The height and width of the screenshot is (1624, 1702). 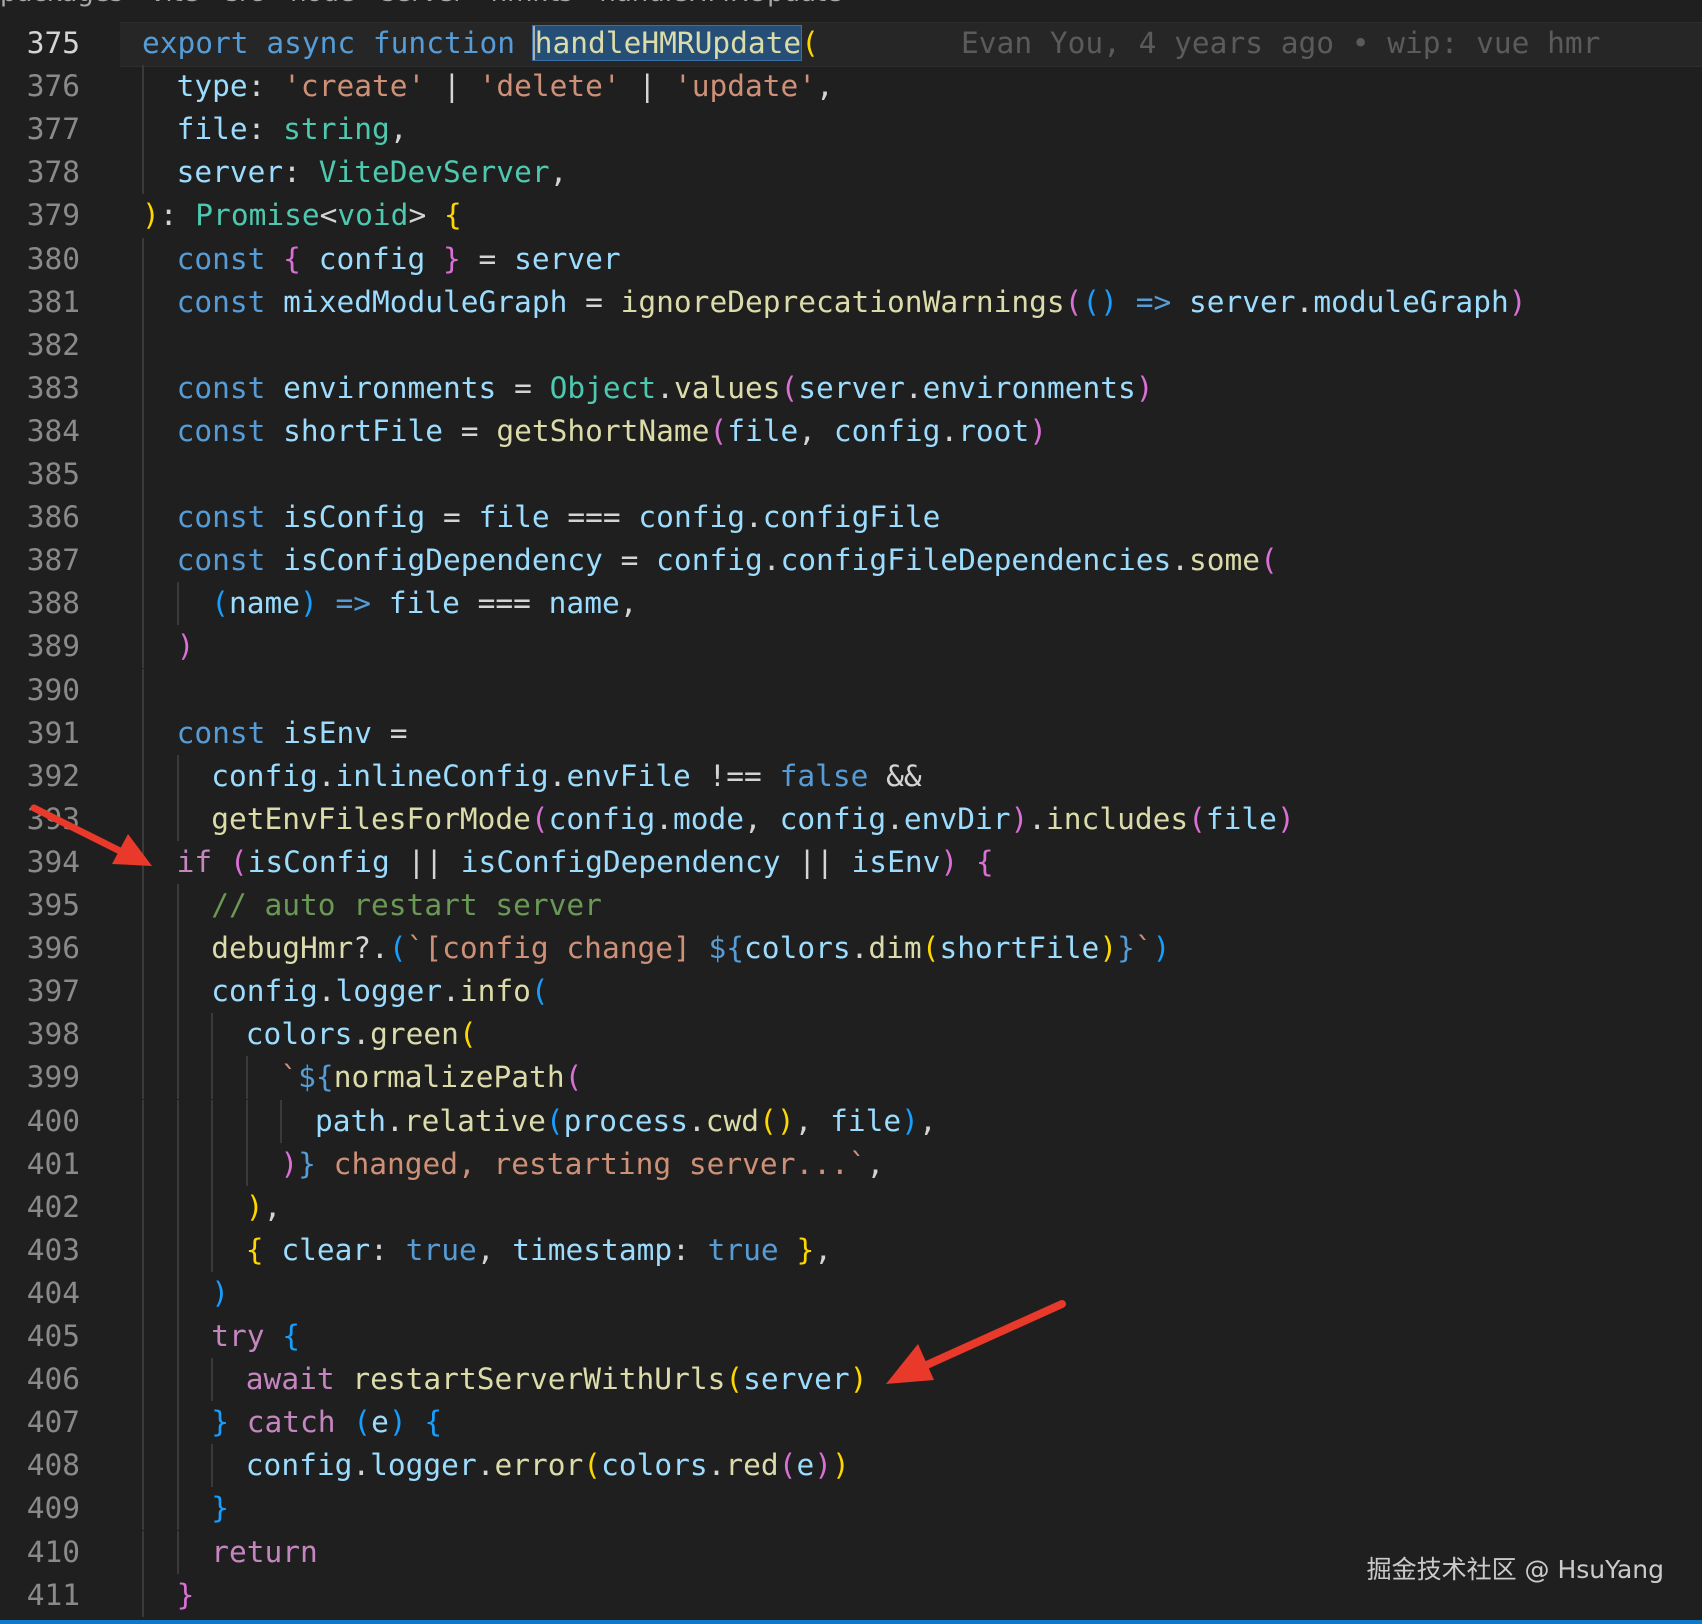 What do you see at coordinates (851, 1622) in the screenshot?
I see `status-bar-edge` at bounding box center [851, 1622].